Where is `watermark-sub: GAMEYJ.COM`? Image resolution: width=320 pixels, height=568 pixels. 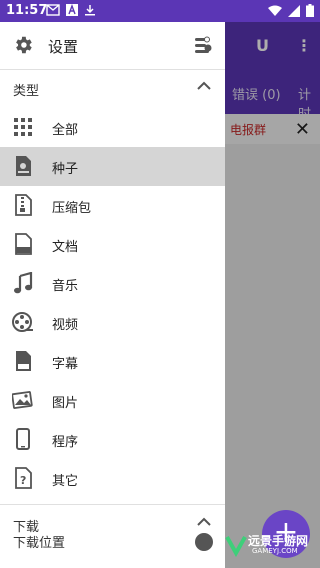 watermark-sub: GAMEYJ.COM is located at coordinates (275, 551).